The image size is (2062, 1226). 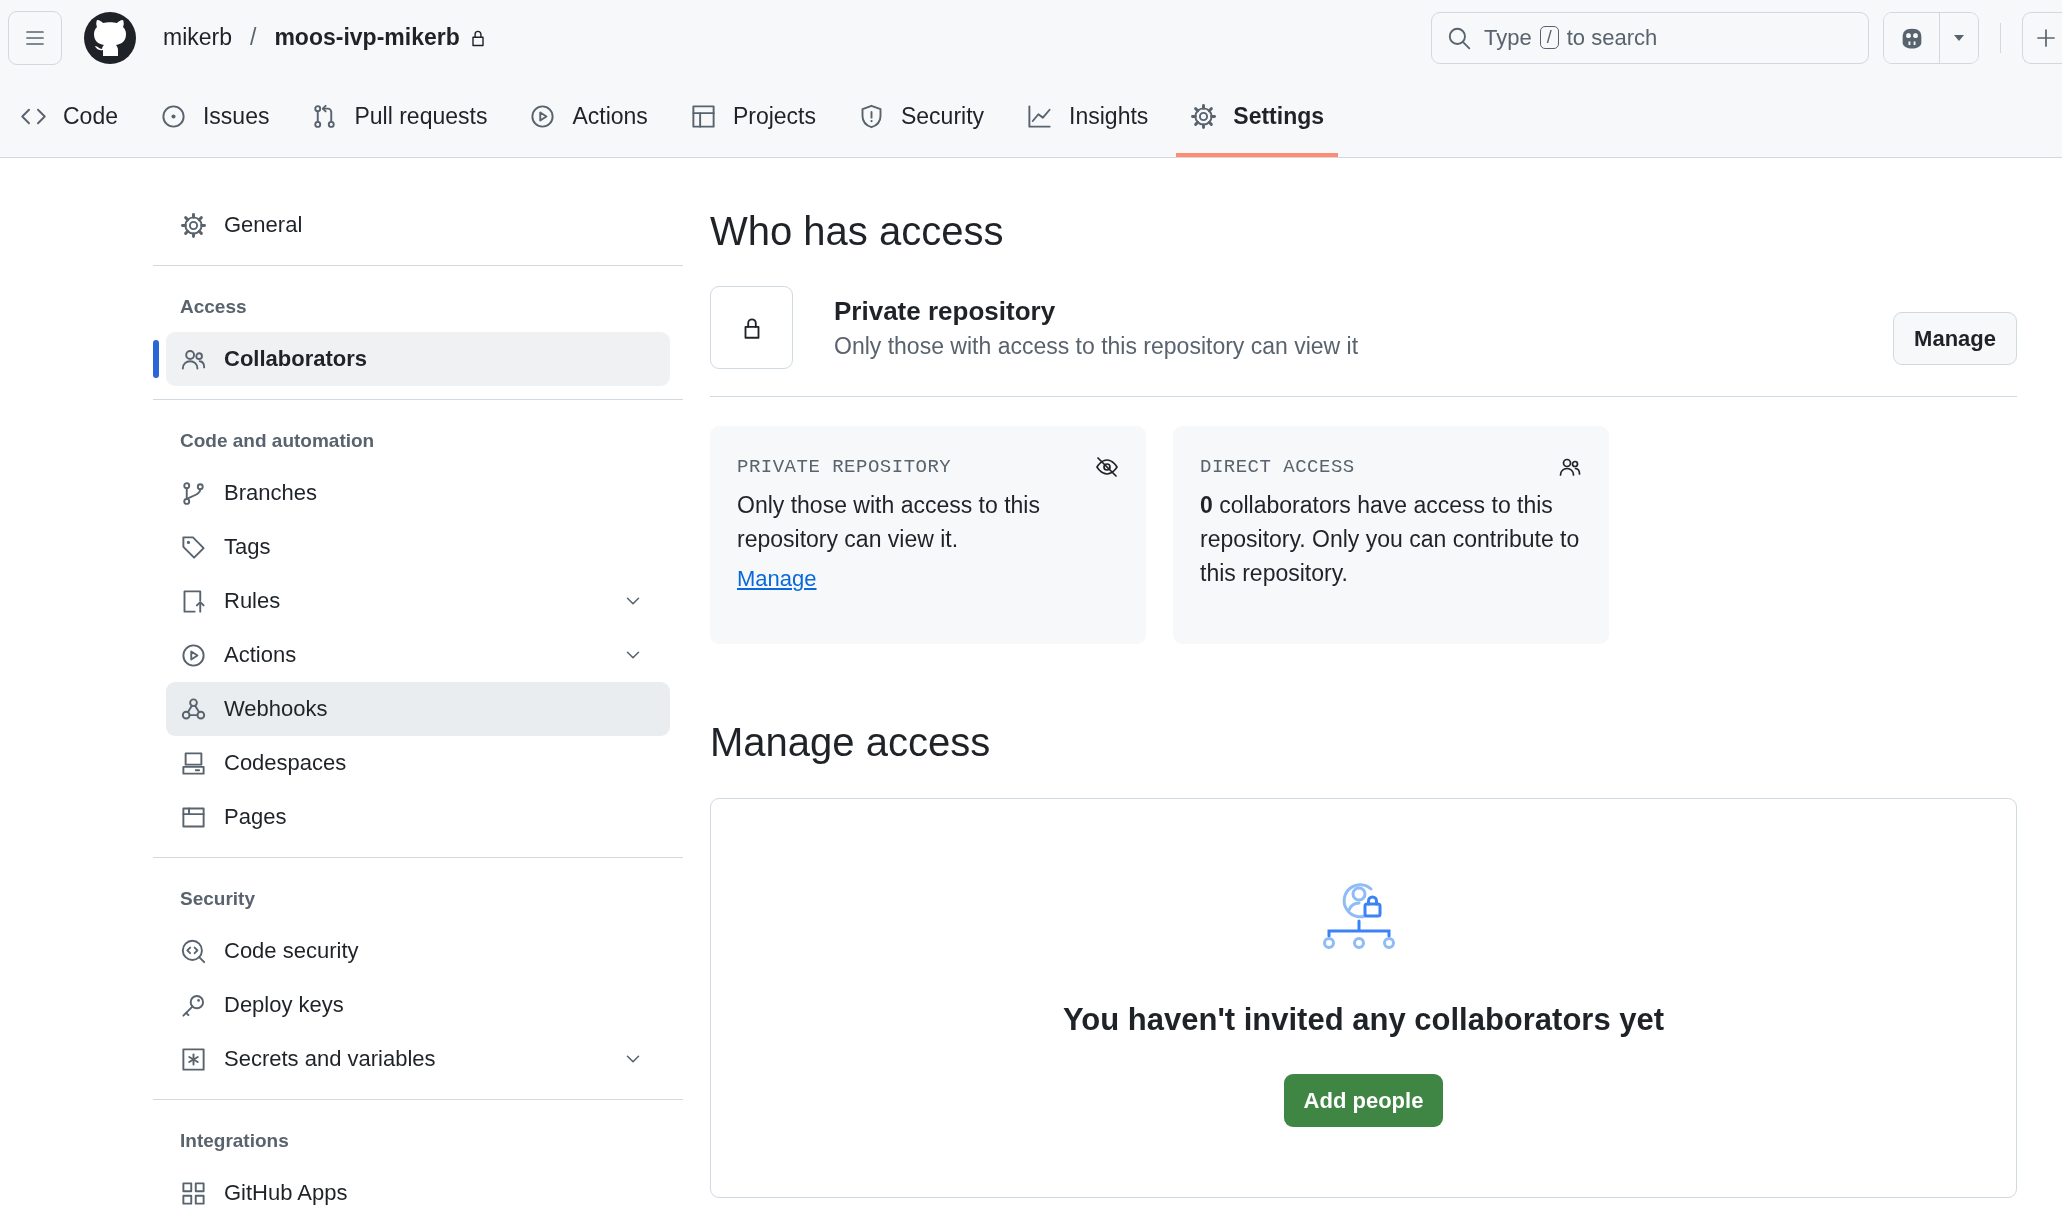 What do you see at coordinates (588, 116) in the screenshot?
I see `repository-tab: Actions` at bounding box center [588, 116].